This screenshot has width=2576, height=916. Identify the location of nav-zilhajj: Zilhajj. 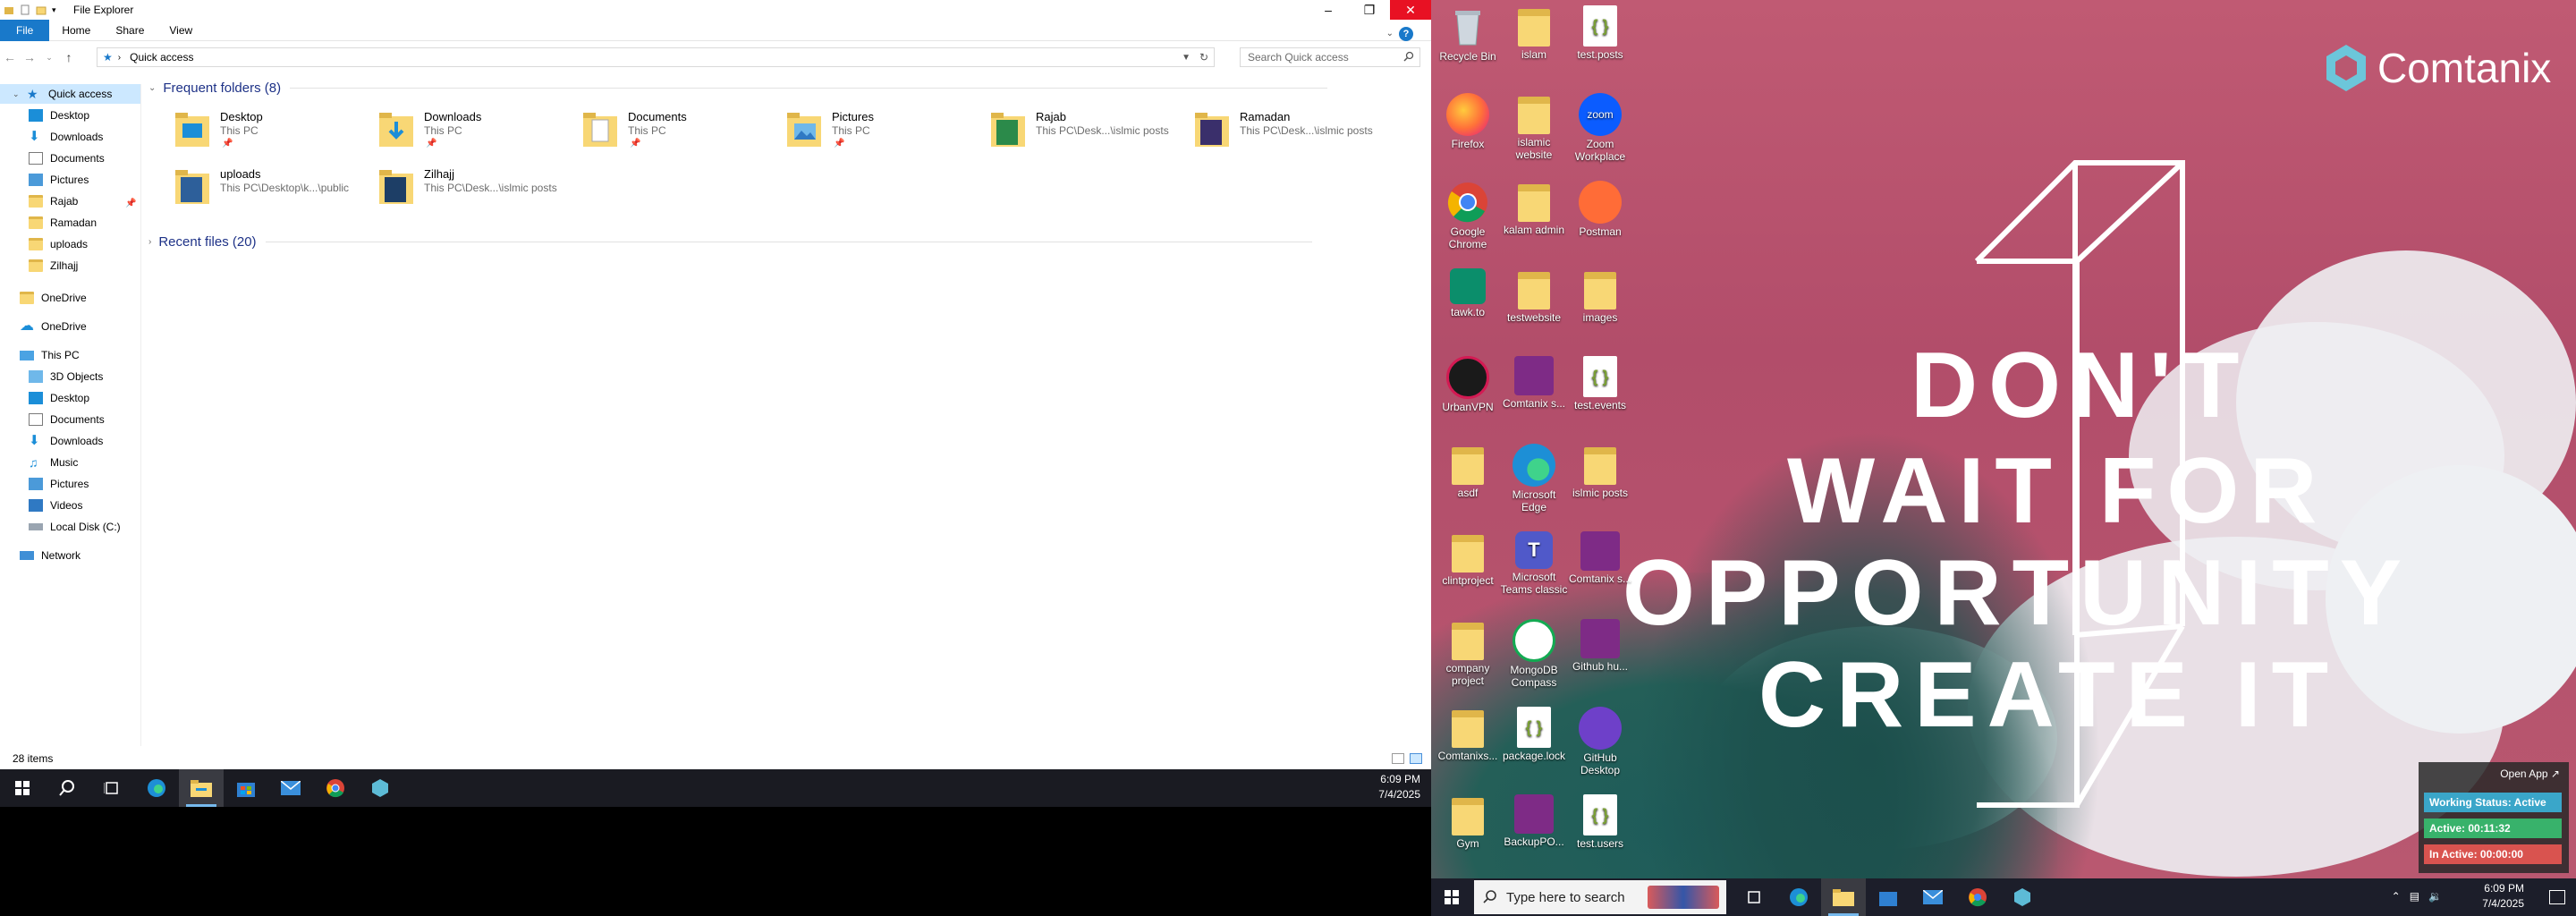
(53, 266).